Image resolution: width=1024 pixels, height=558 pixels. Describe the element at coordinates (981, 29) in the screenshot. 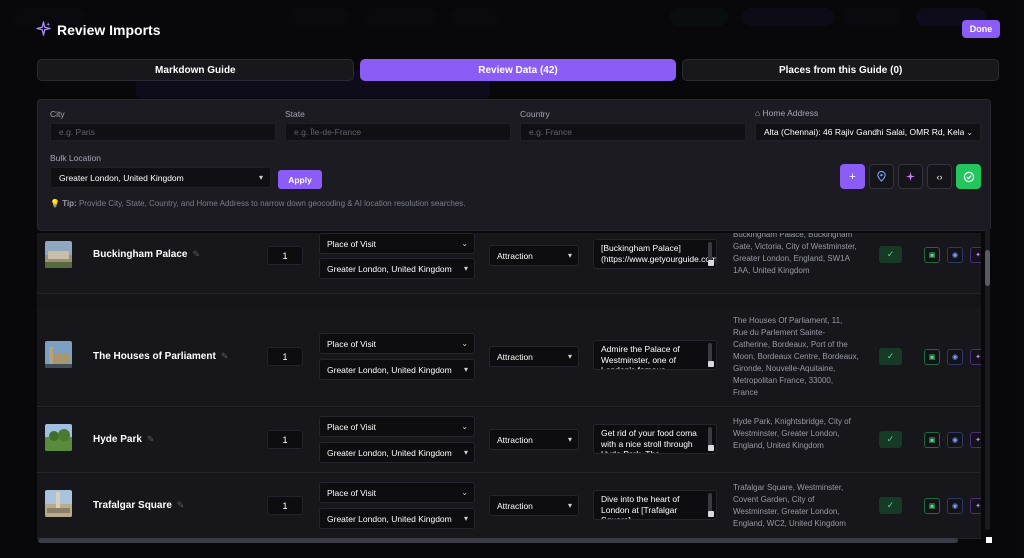

I see `done-button: Done` at that location.